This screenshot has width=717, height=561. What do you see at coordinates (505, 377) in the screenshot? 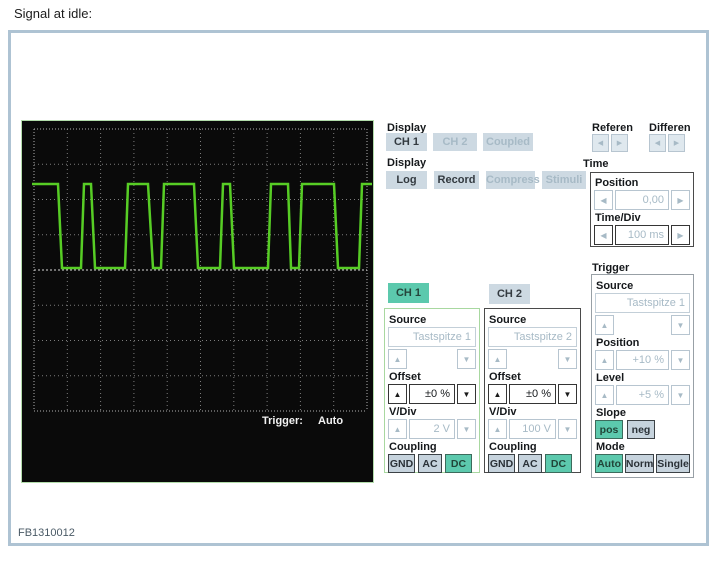
I see `ch2-offset-label: Offset` at bounding box center [505, 377].